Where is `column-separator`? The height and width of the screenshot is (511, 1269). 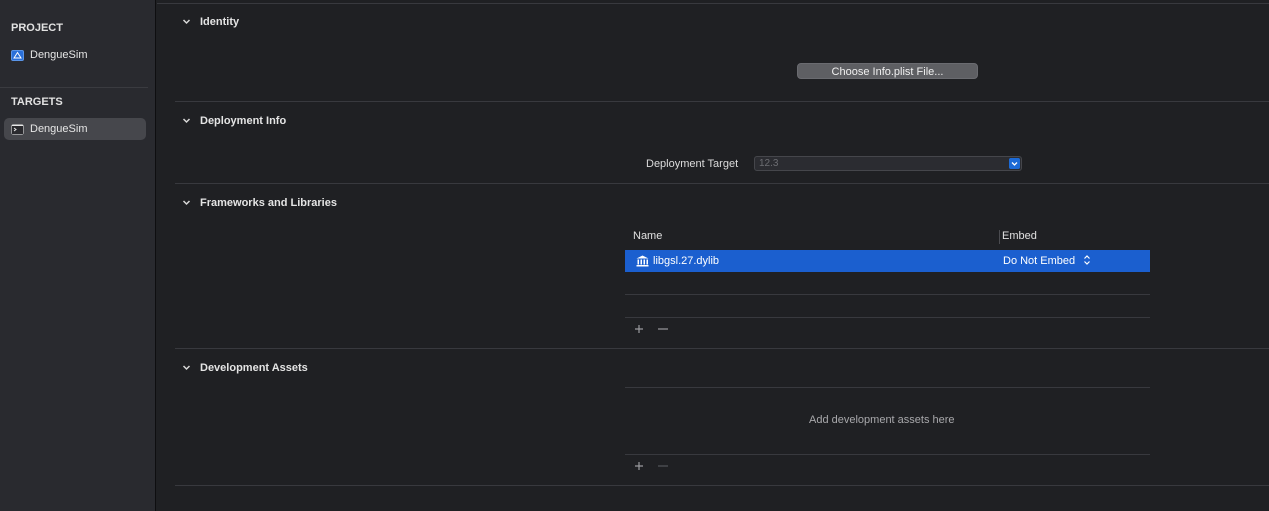 column-separator is located at coordinates (999, 237).